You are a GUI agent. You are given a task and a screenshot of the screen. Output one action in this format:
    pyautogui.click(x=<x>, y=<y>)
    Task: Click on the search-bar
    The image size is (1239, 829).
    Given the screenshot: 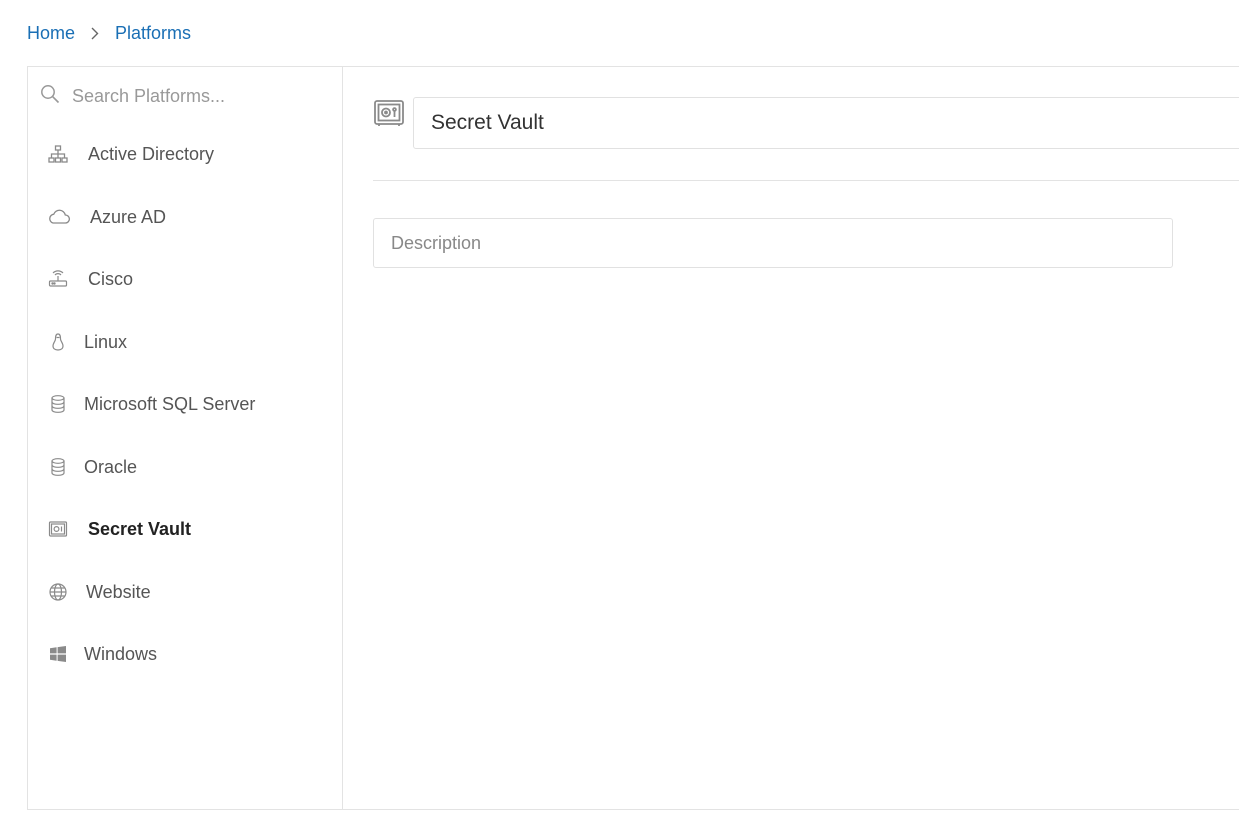 What is the action you would take?
    pyautogui.click(x=185, y=96)
    